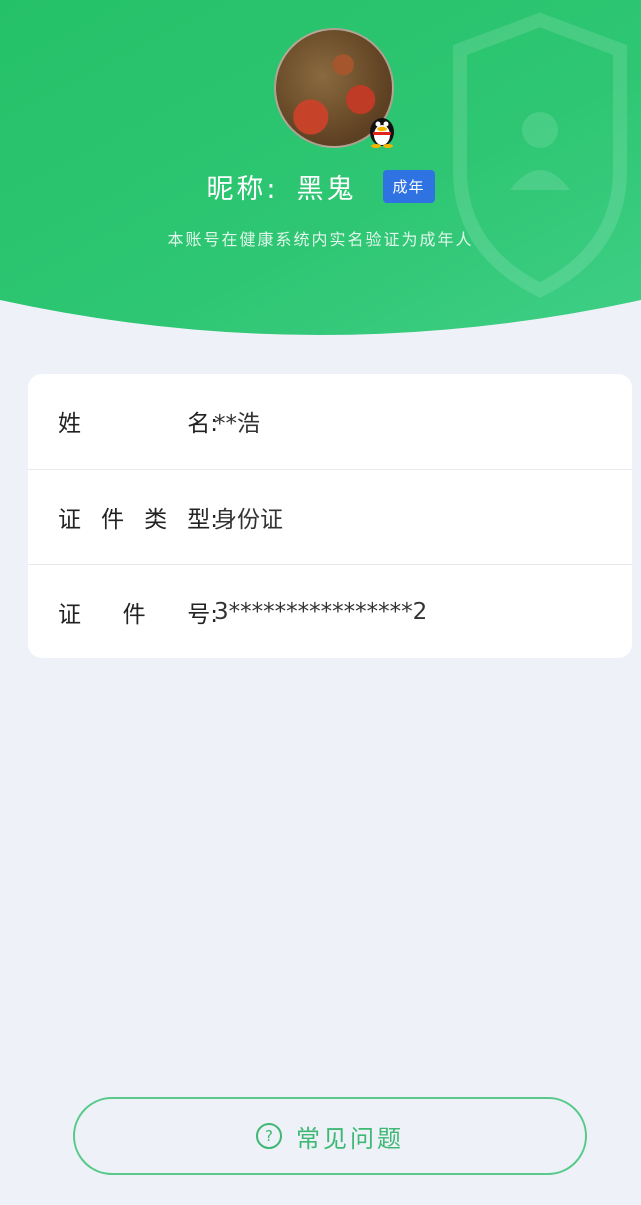 This screenshot has width=641, height=1205. Describe the element at coordinates (248, 520) in the screenshot. I see `id-type-value: 身份证` at that location.